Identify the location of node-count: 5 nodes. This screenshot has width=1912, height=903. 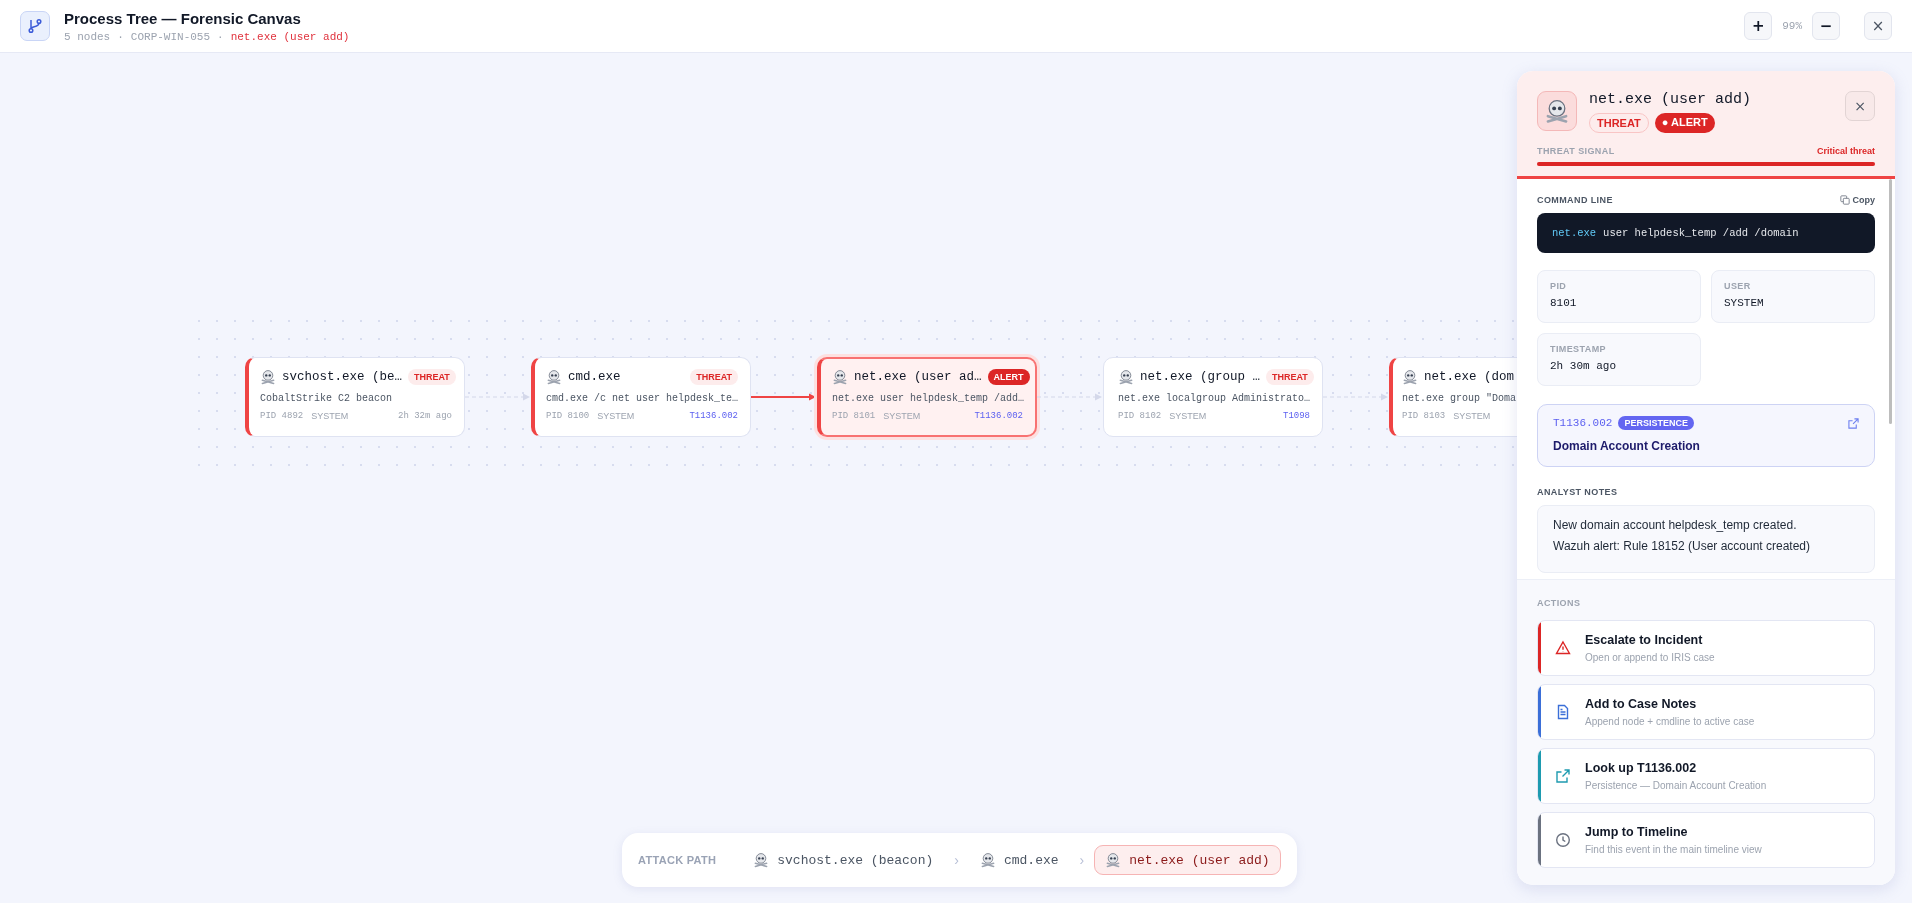
(87, 36).